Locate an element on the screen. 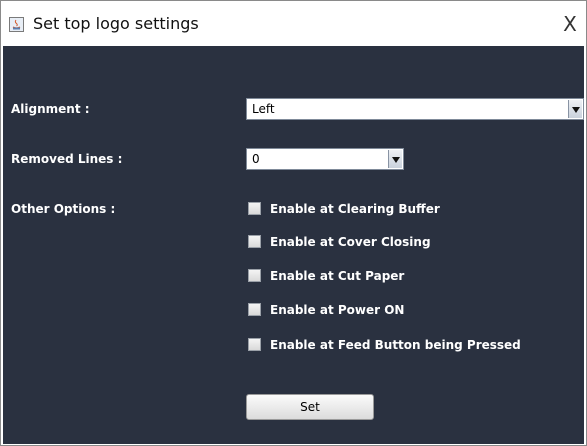  alignment-dropdown-arrow is located at coordinates (575, 109).